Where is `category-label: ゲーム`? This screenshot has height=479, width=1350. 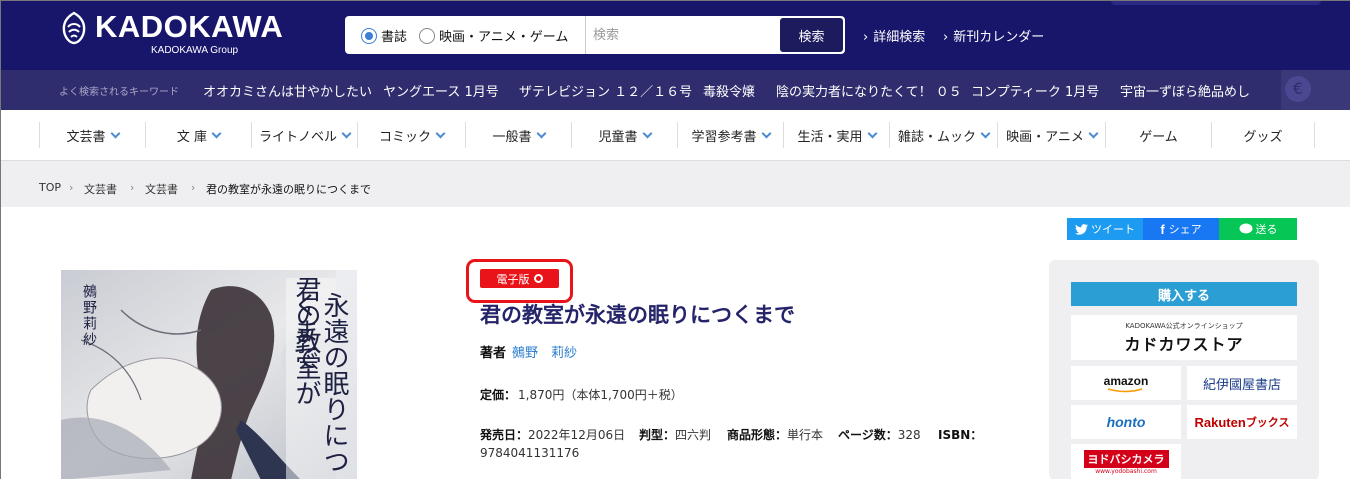
category-label: ゲーム is located at coordinates (1158, 137).